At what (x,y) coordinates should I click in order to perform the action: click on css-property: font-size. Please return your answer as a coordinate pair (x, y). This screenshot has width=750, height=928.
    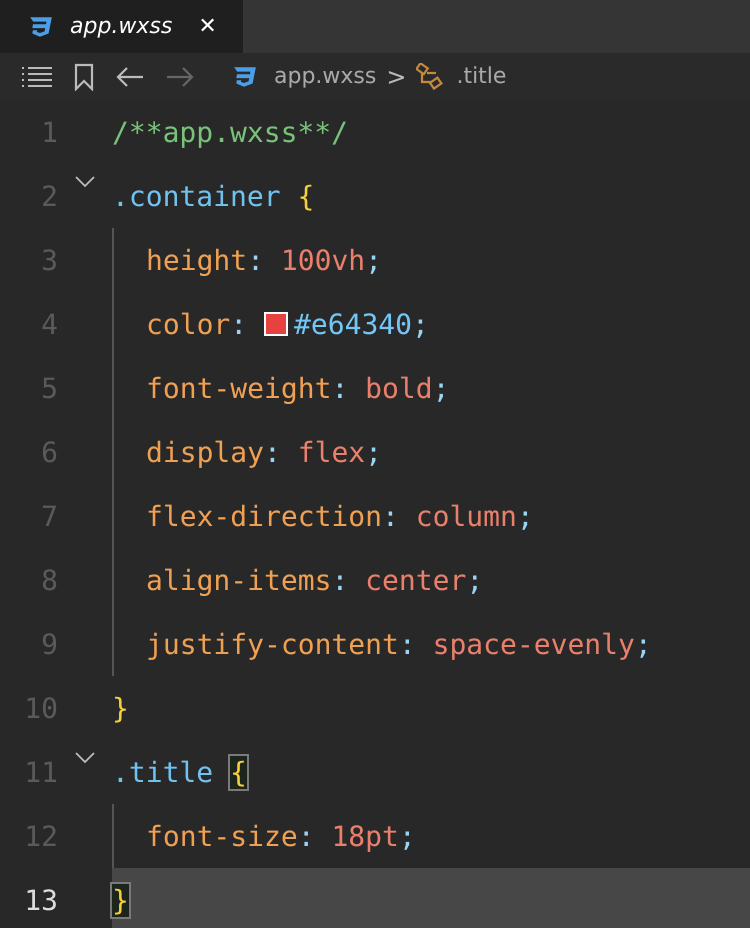
    Looking at the image, I should click on (222, 836).